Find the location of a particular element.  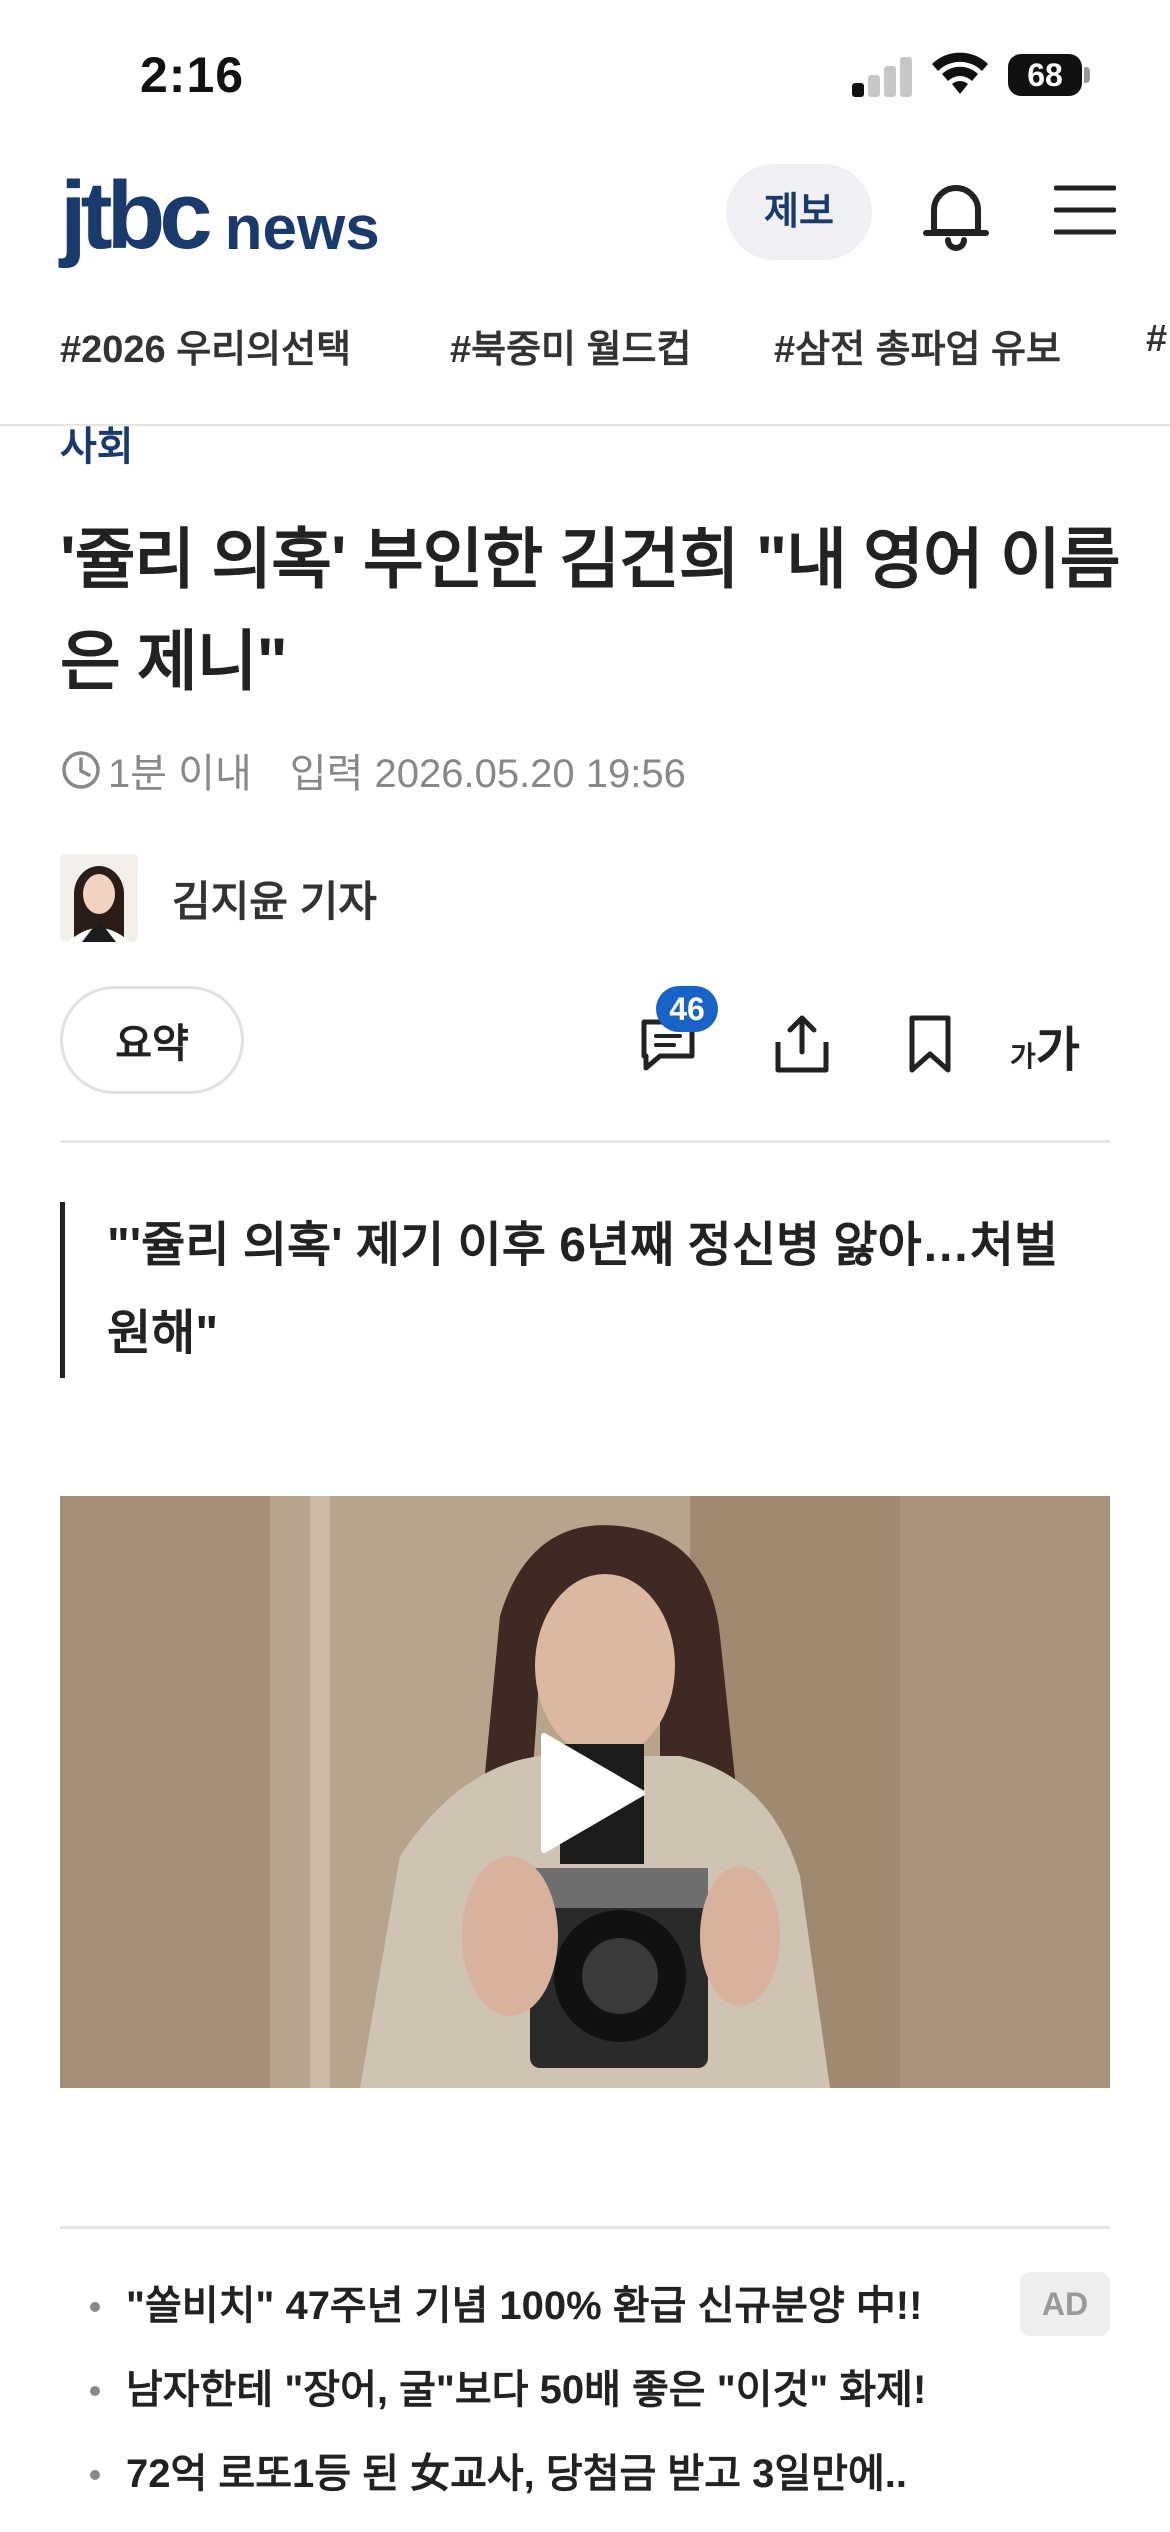

ad-link: 남자한테 "장어, 굴"보다 50배 좋은 "이것" 화제! is located at coordinates (585, 2390).